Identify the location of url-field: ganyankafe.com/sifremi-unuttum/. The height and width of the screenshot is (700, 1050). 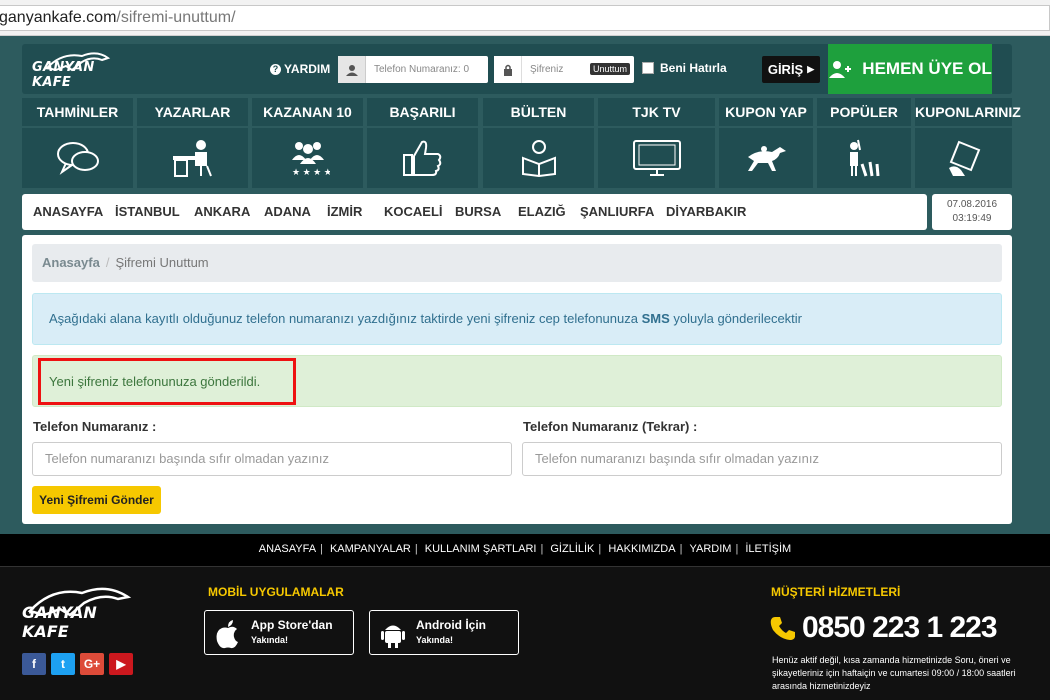
(525, 18).